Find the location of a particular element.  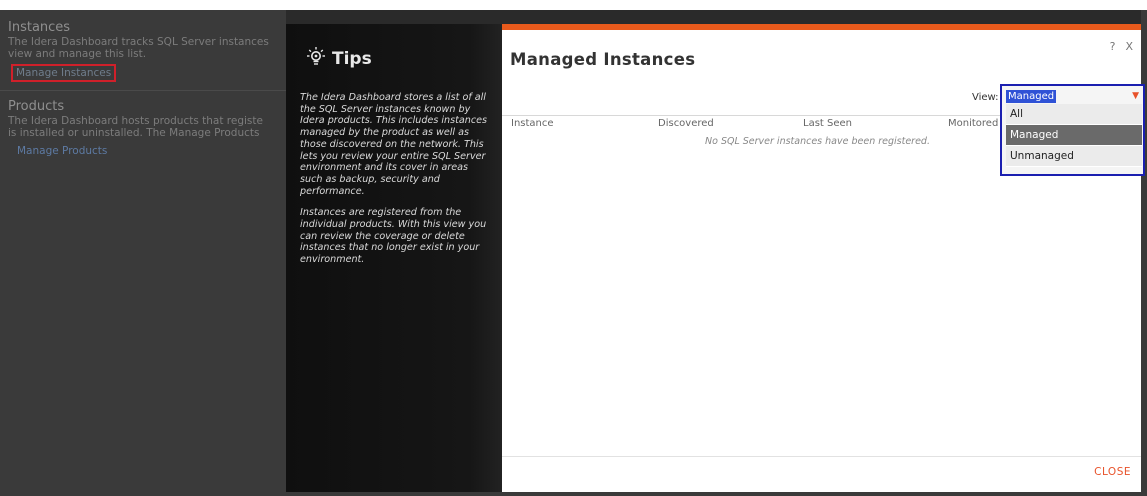

view-dropdown: Managed ▼ All Managed Unmanaged is located at coordinates (1072, 130).